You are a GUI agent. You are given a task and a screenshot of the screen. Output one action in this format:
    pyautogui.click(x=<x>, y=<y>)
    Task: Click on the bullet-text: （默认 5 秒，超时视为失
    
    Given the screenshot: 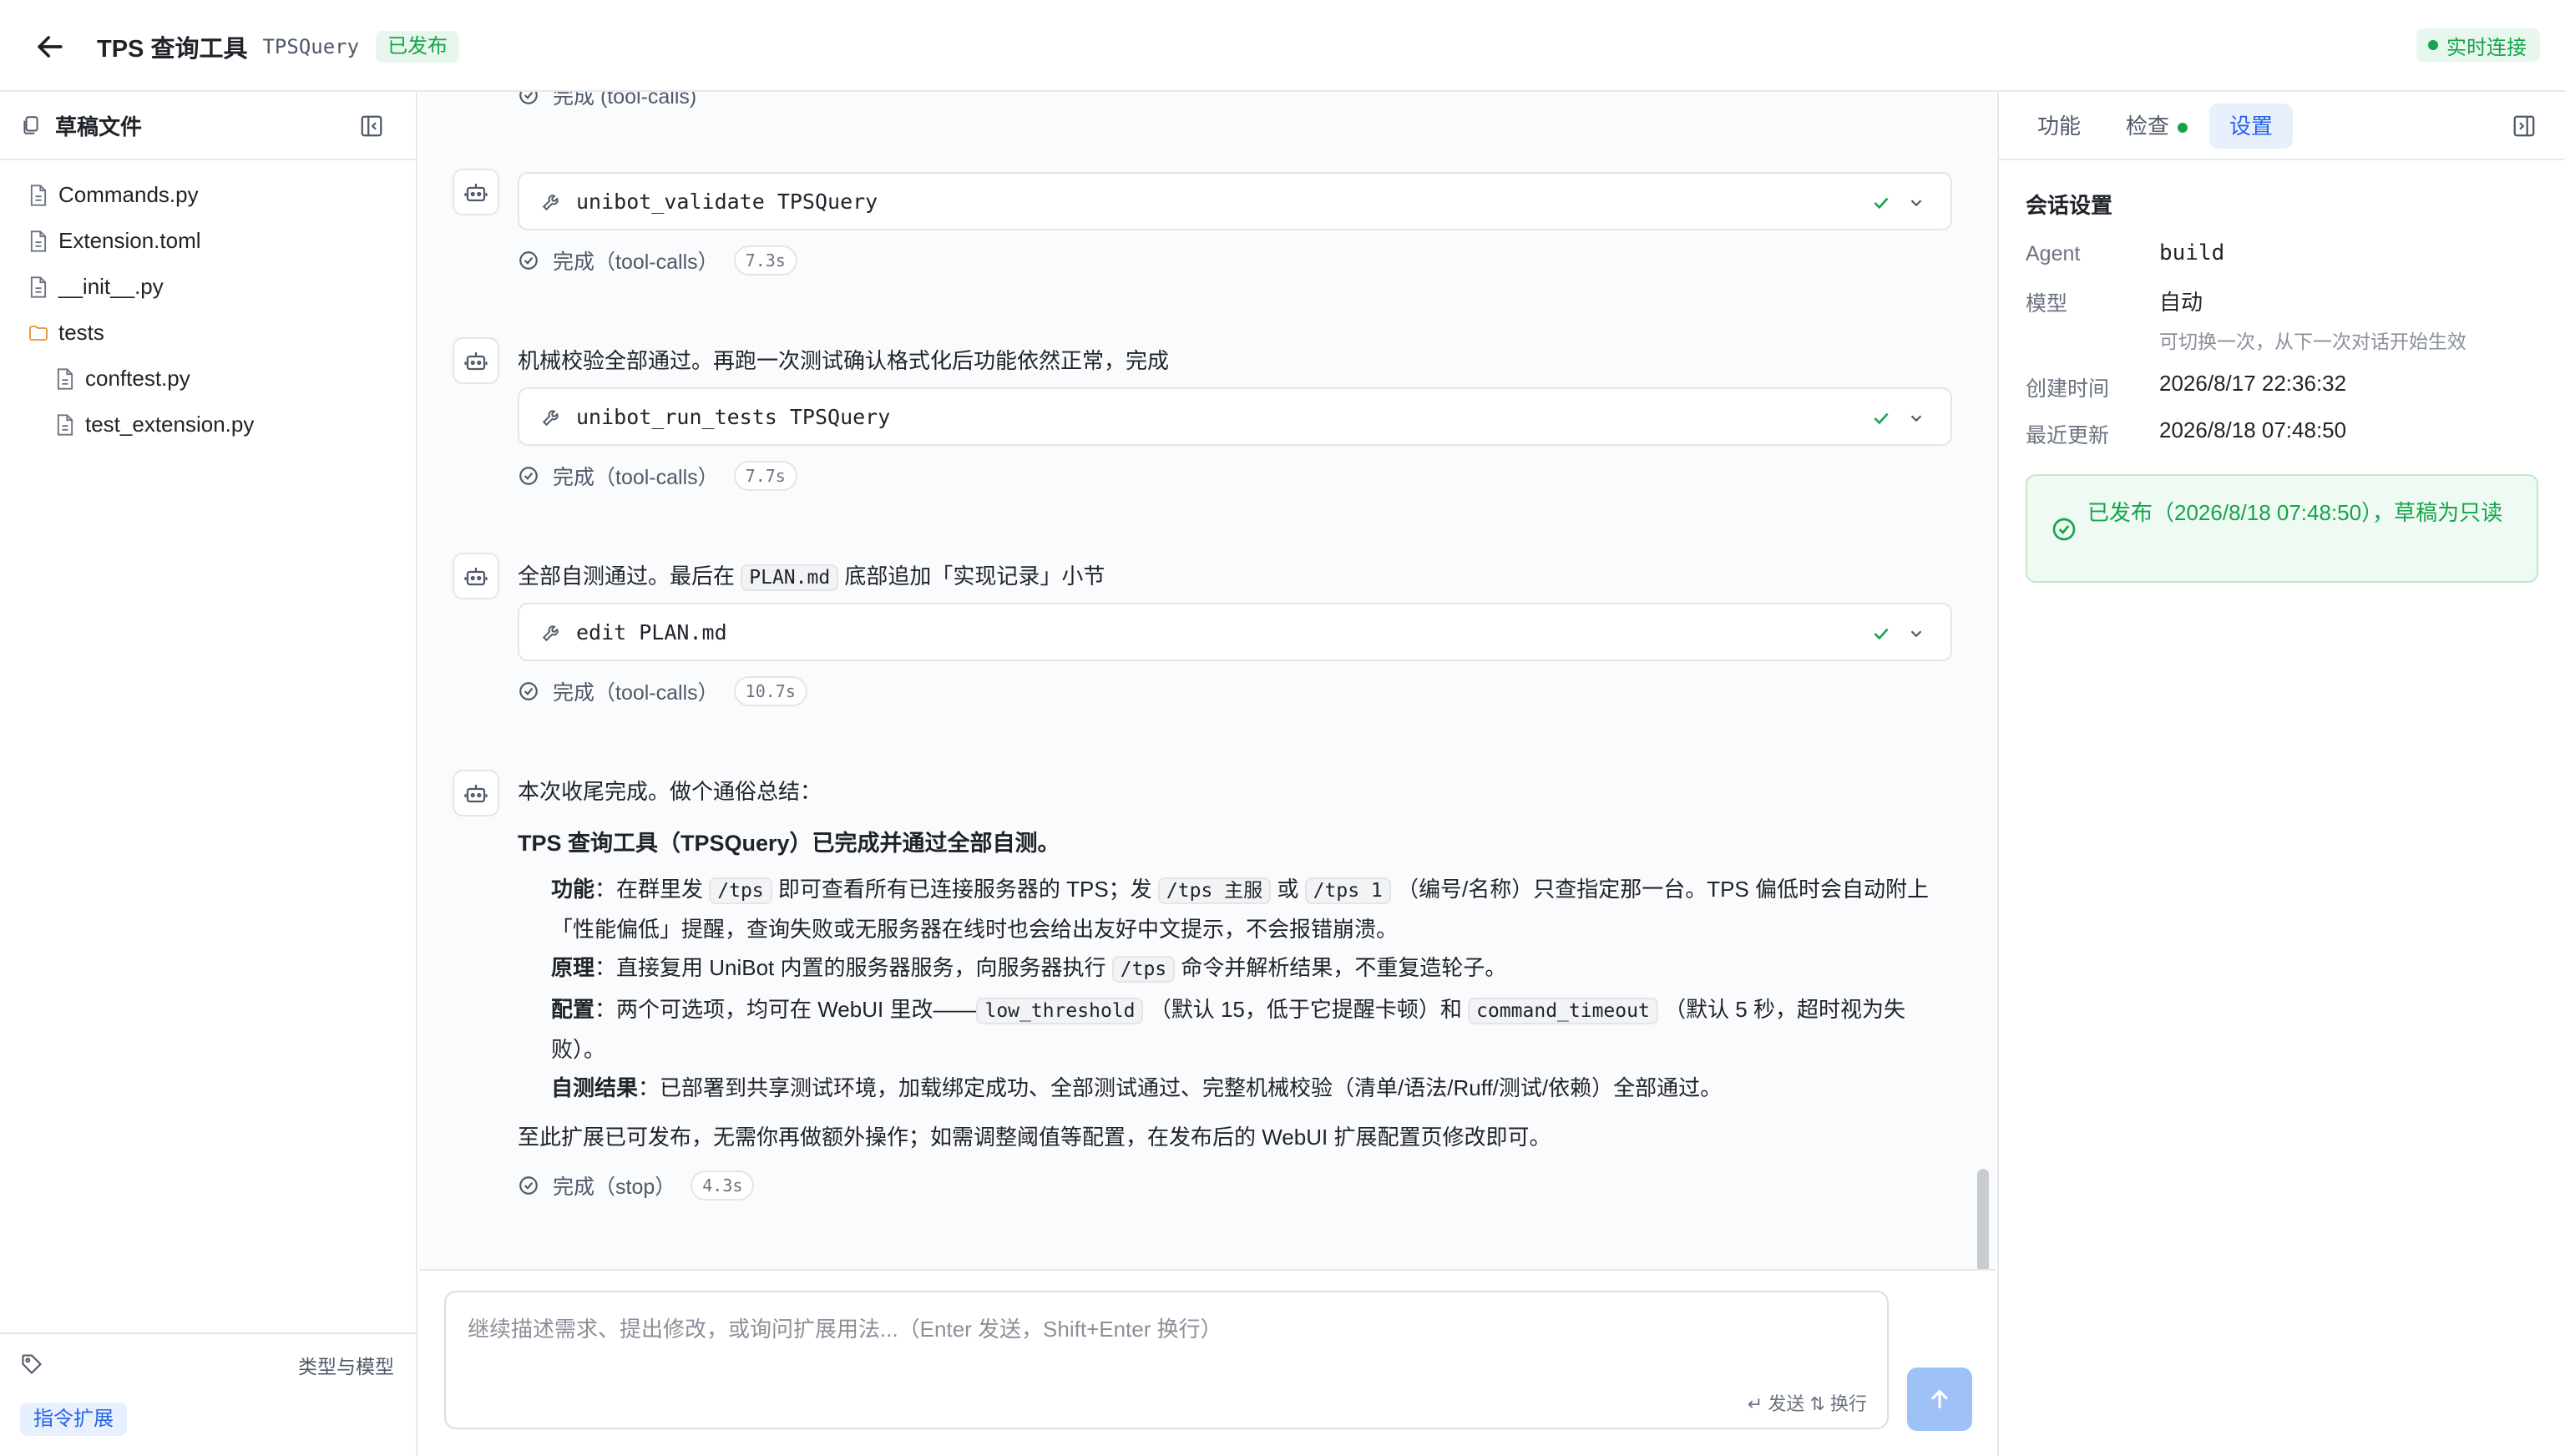 What is the action you would take?
    pyautogui.click(x=1784, y=1009)
    